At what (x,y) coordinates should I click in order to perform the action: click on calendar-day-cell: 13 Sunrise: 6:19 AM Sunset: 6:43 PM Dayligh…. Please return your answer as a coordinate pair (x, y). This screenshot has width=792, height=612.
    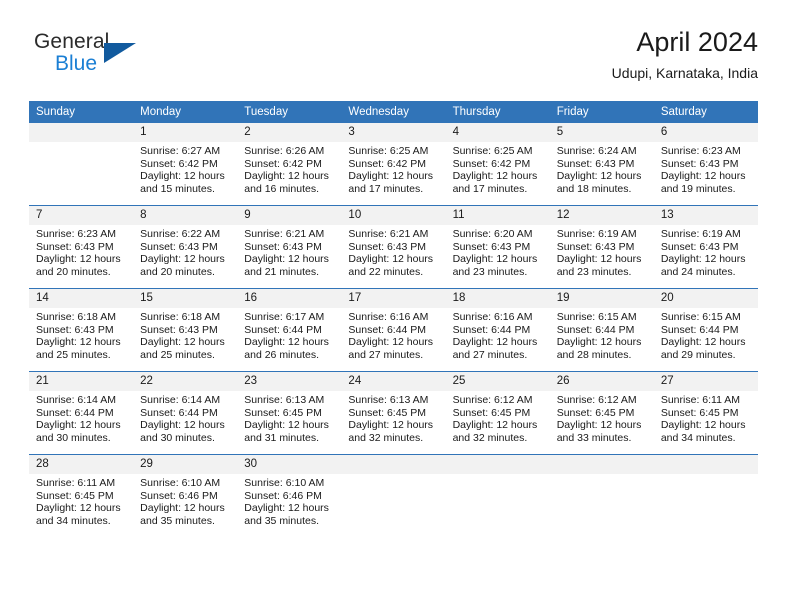
    Looking at the image, I should click on (705, 247).